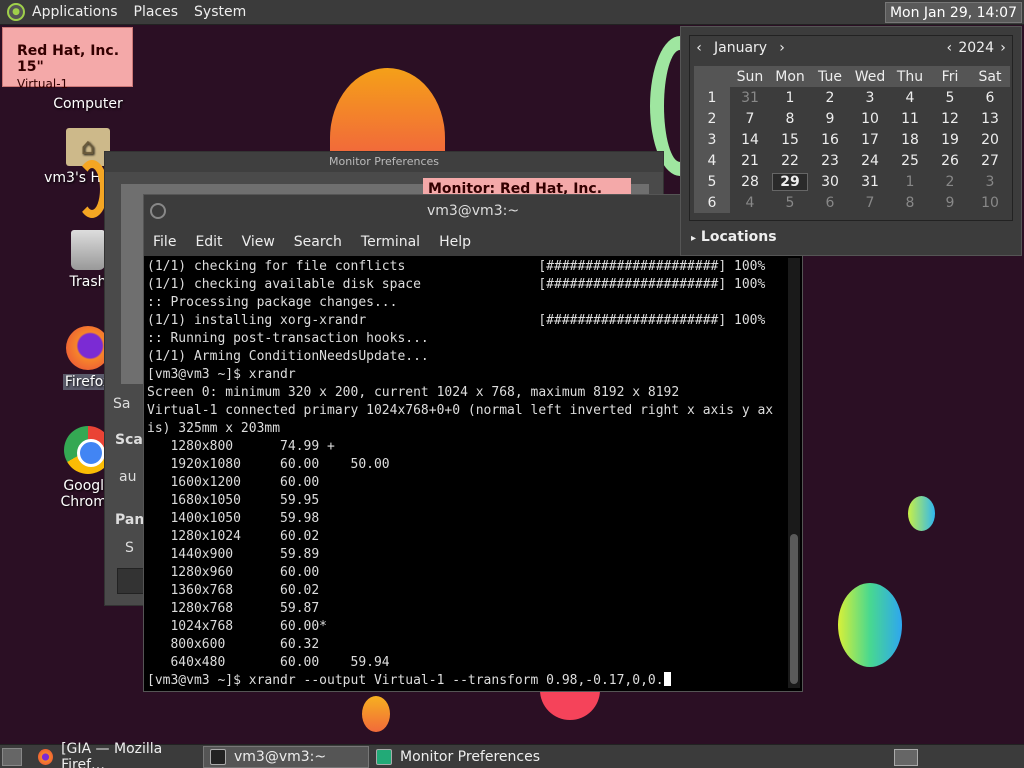 The height and width of the screenshot is (768, 1024). What do you see at coordinates (906, 757) in the screenshot?
I see `workspace-switcher` at bounding box center [906, 757].